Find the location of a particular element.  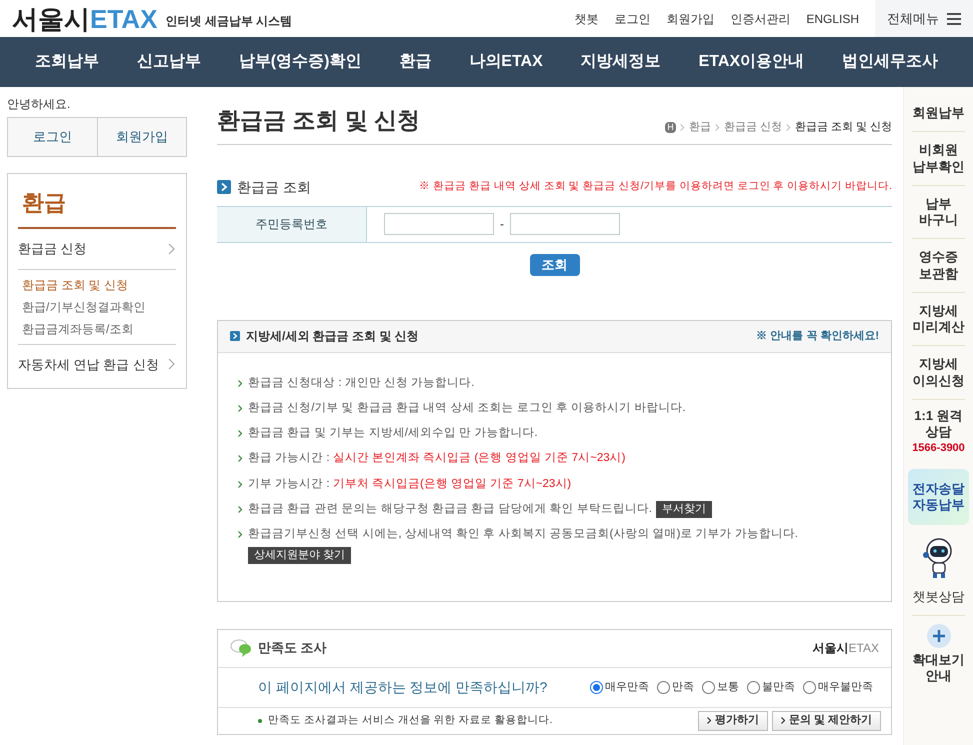

quick-menu-link: 지방세 미리계산 is located at coordinates (938, 319).